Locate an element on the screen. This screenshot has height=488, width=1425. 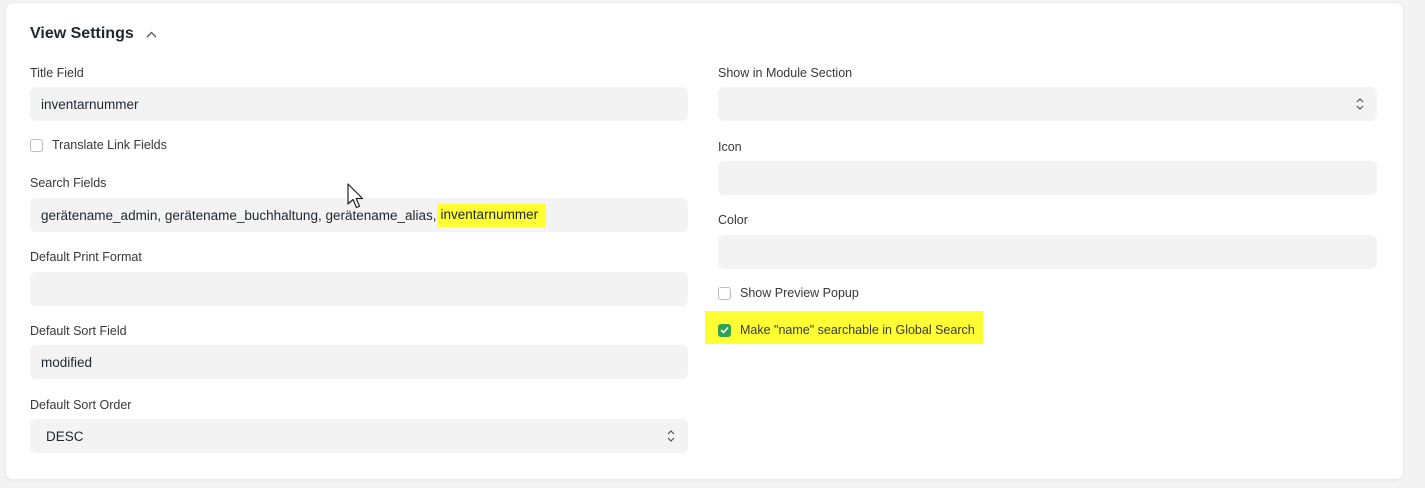
default-sort-field-label: Default Sort Field is located at coordinates (78, 331).